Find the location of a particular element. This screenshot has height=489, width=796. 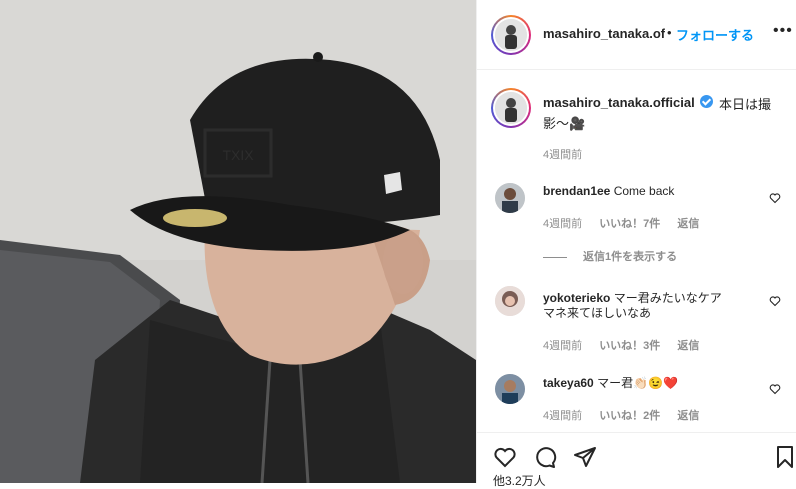

comment: takeya60 マー君👏🏻😉❤️ is located at coordinates (610, 383).